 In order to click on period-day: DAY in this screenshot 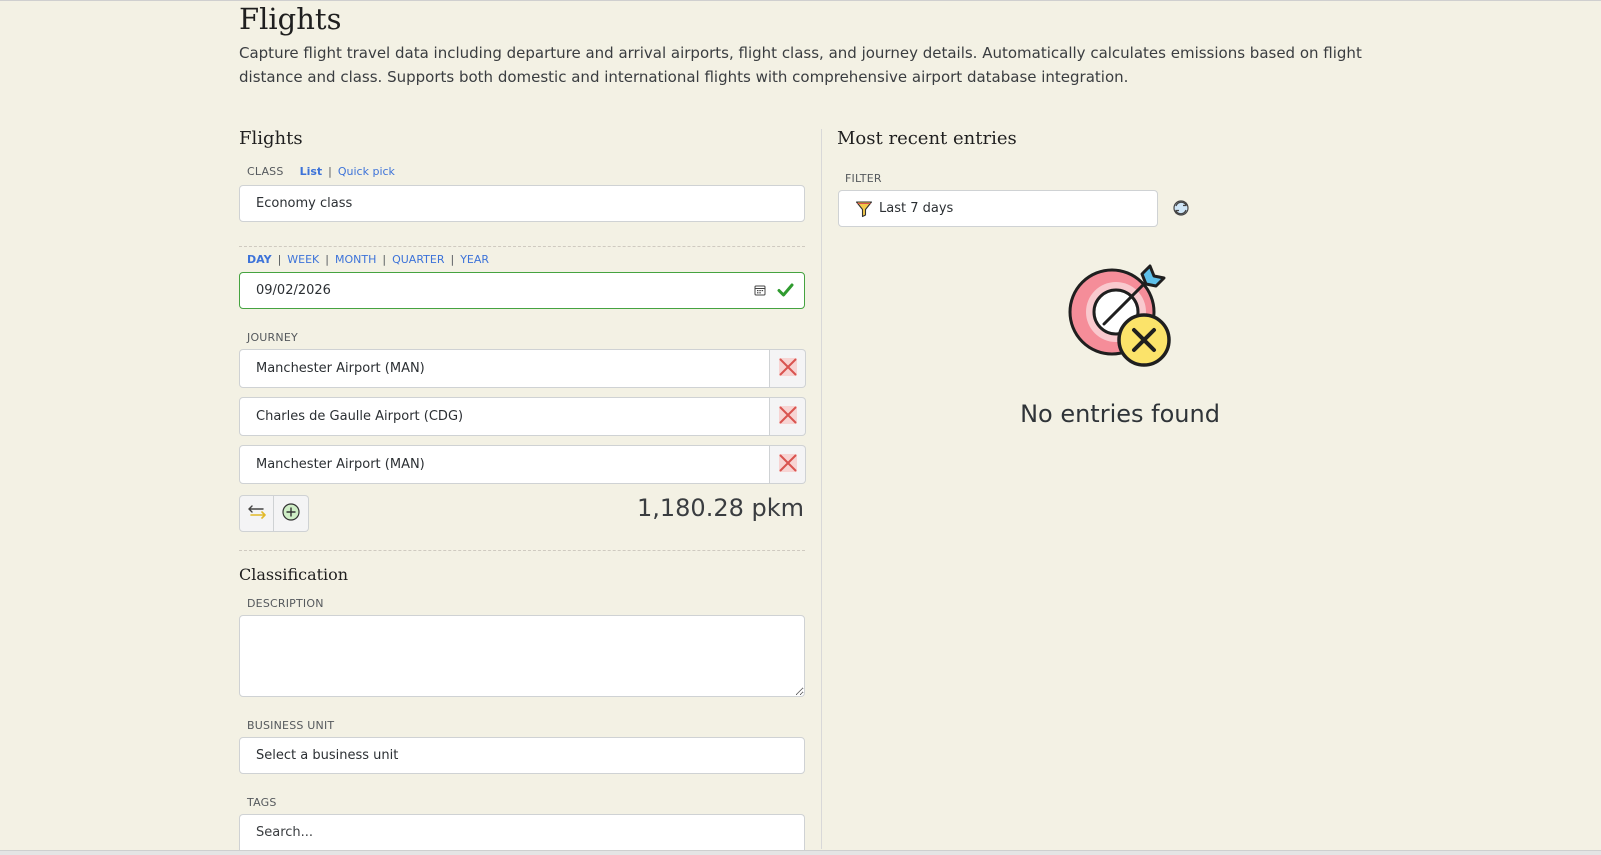, I will do `click(259, 259)`.